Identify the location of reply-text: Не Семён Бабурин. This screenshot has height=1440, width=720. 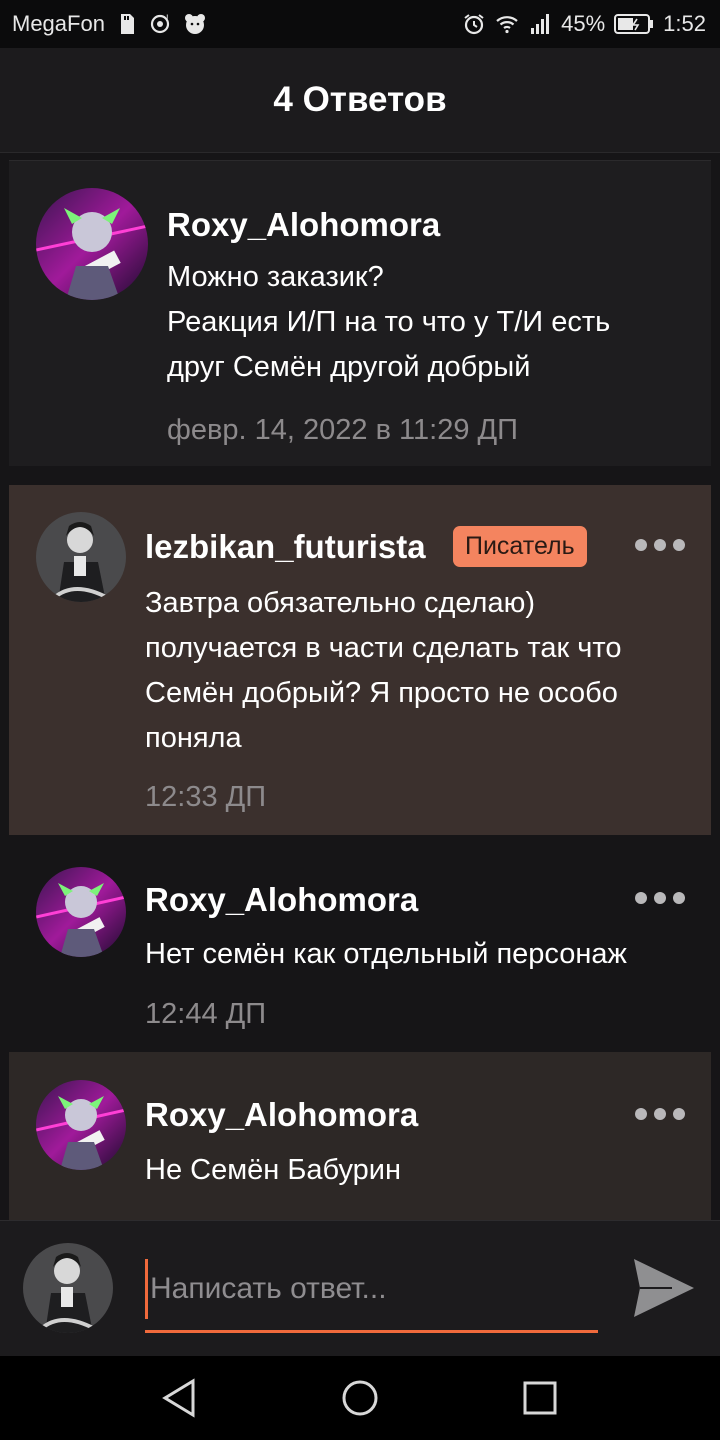
(425, 1170).